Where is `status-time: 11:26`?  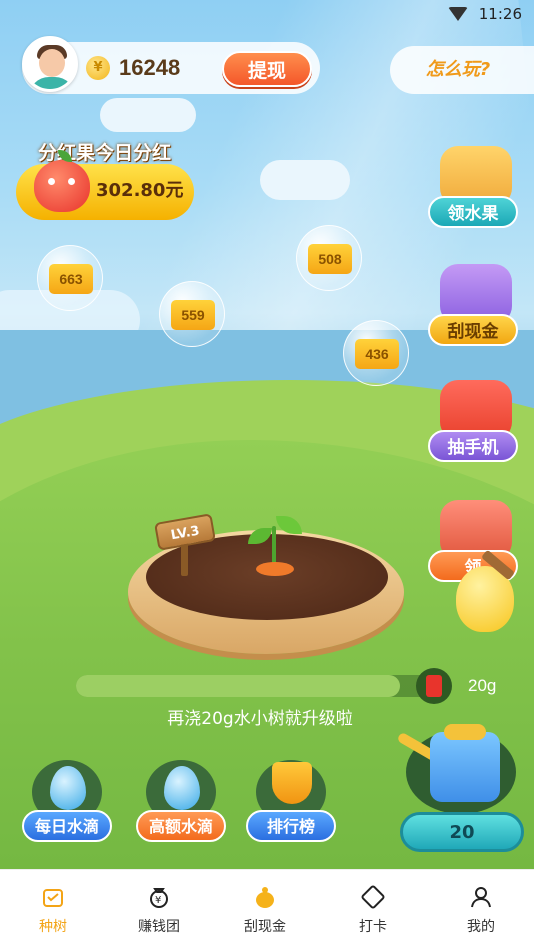
status-time: 11:26 is located at coordinates (500, 14).